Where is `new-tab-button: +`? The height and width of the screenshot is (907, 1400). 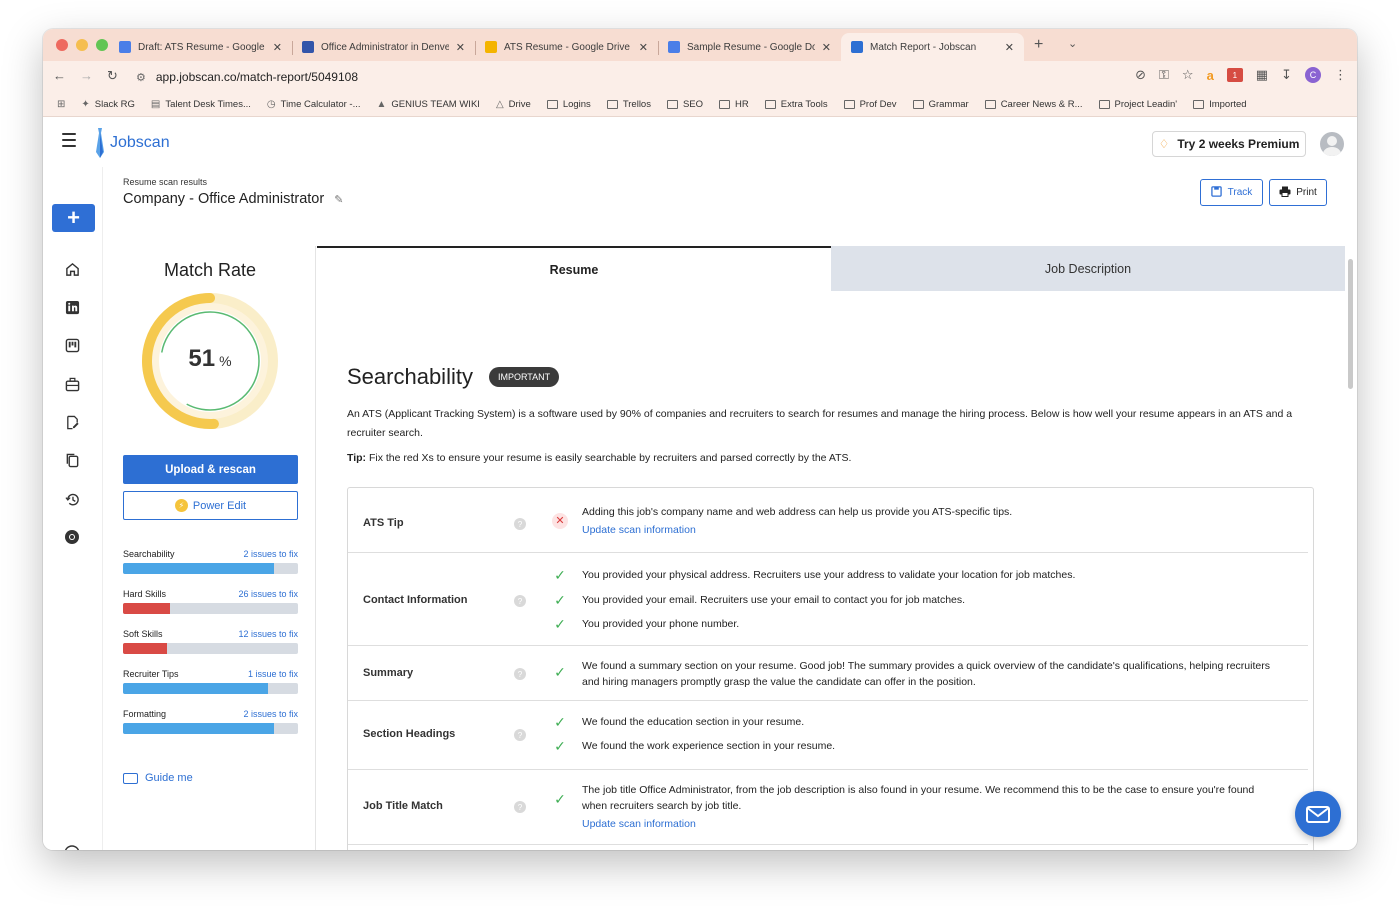 new-tab-button: + is located at coordinates (1038, 45).